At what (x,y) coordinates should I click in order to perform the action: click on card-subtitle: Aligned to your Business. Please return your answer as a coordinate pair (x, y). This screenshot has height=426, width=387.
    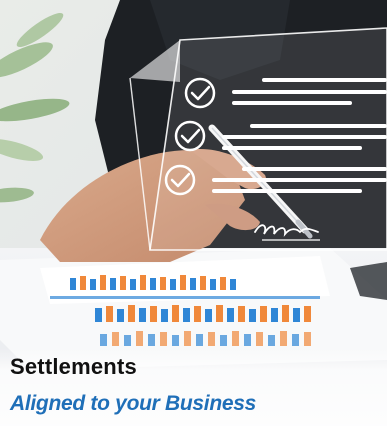
    Looking at the image, I should click on (133, 403).